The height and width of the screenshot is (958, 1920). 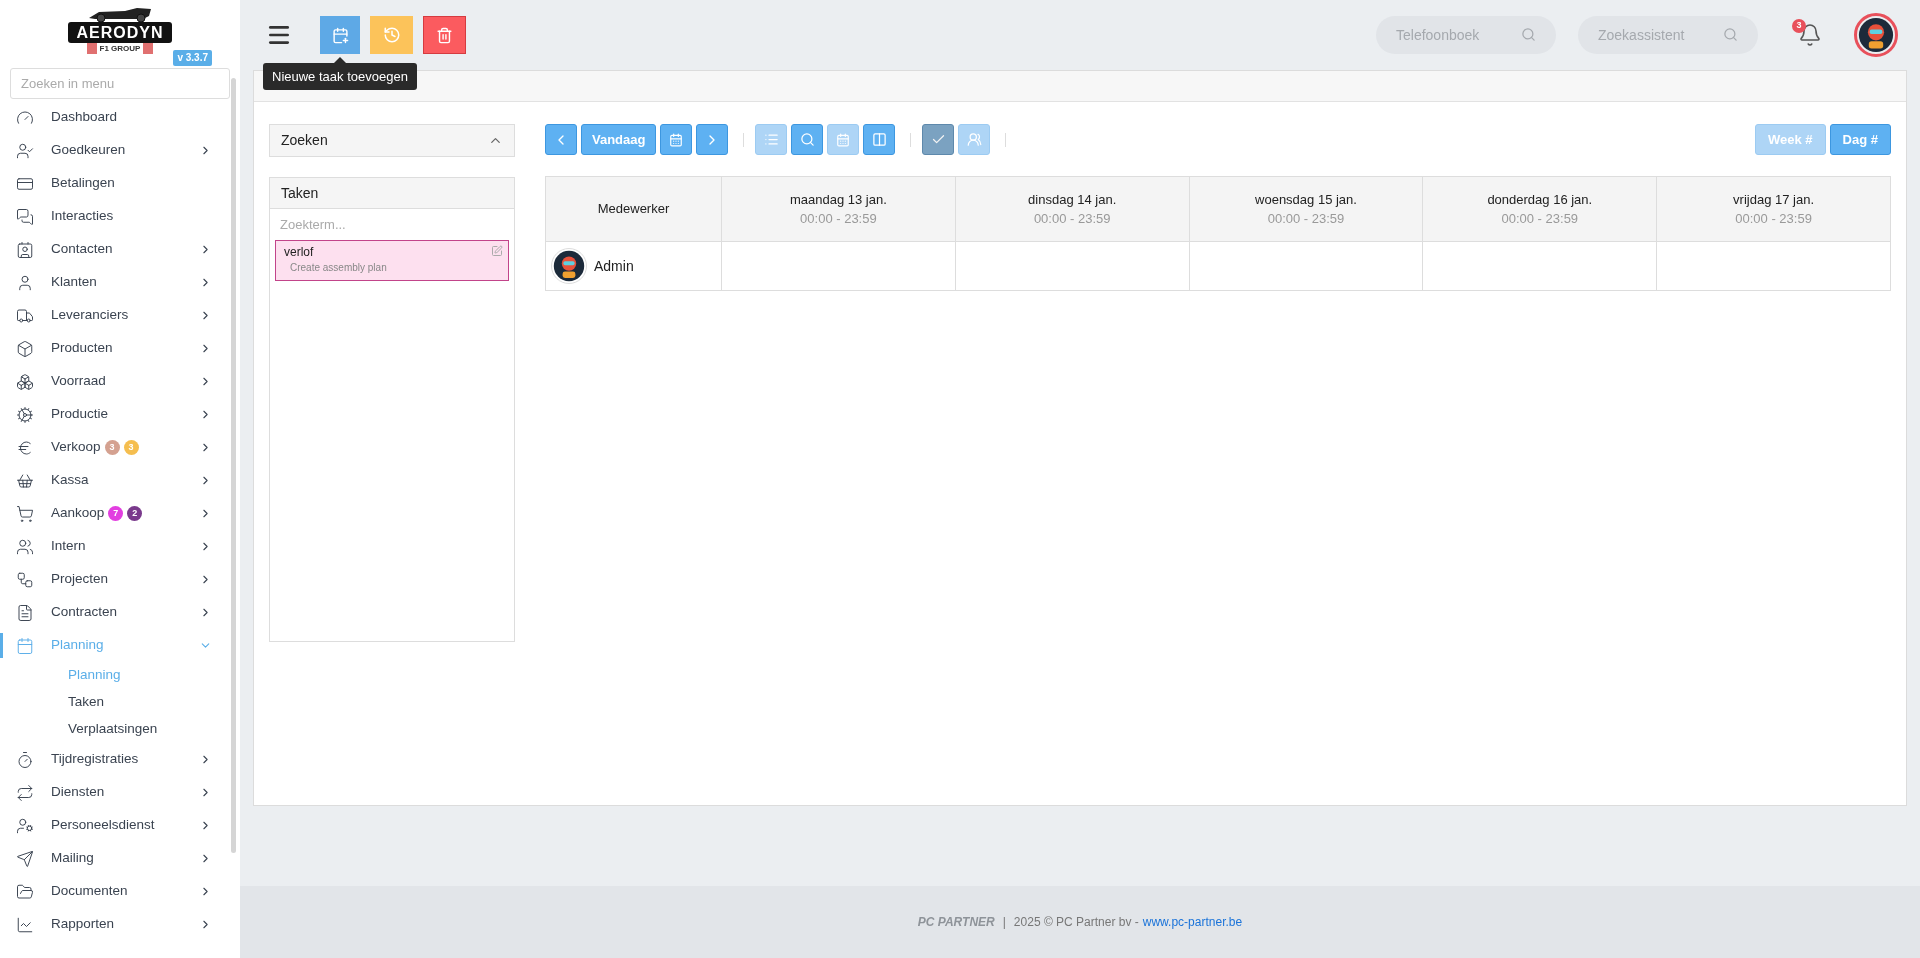 I want to click on menu-item: Dashboard, so click(x=116, y=117).